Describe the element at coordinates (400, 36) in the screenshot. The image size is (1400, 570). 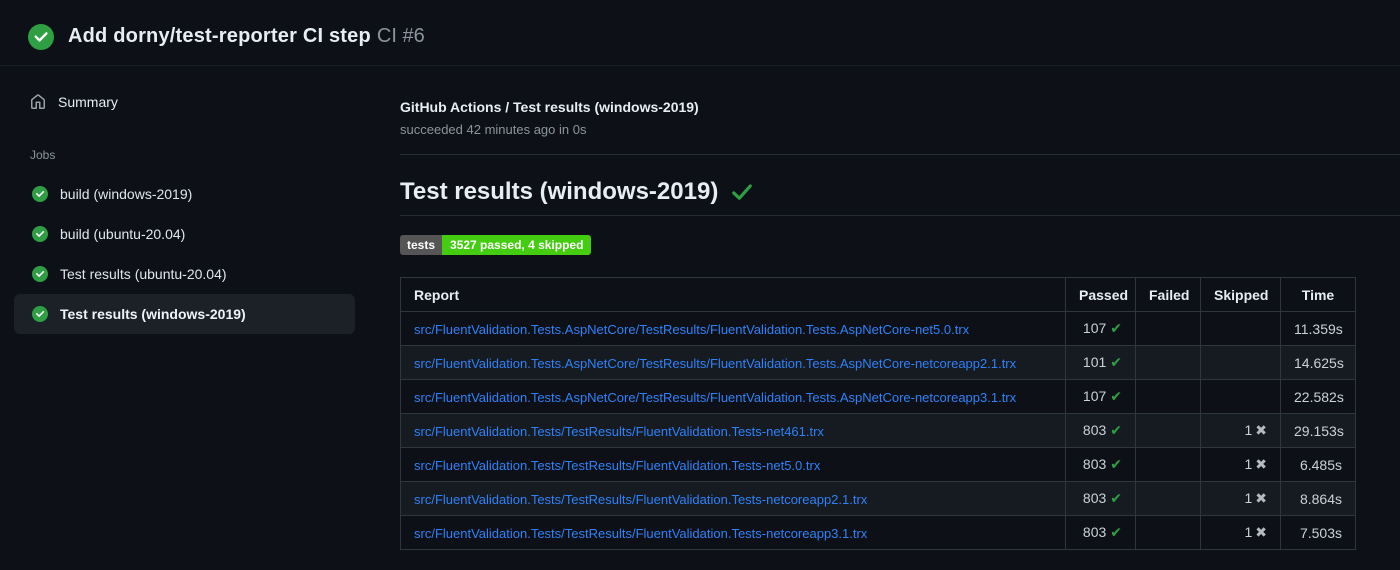
I see `run-number: CI #6` at that location.